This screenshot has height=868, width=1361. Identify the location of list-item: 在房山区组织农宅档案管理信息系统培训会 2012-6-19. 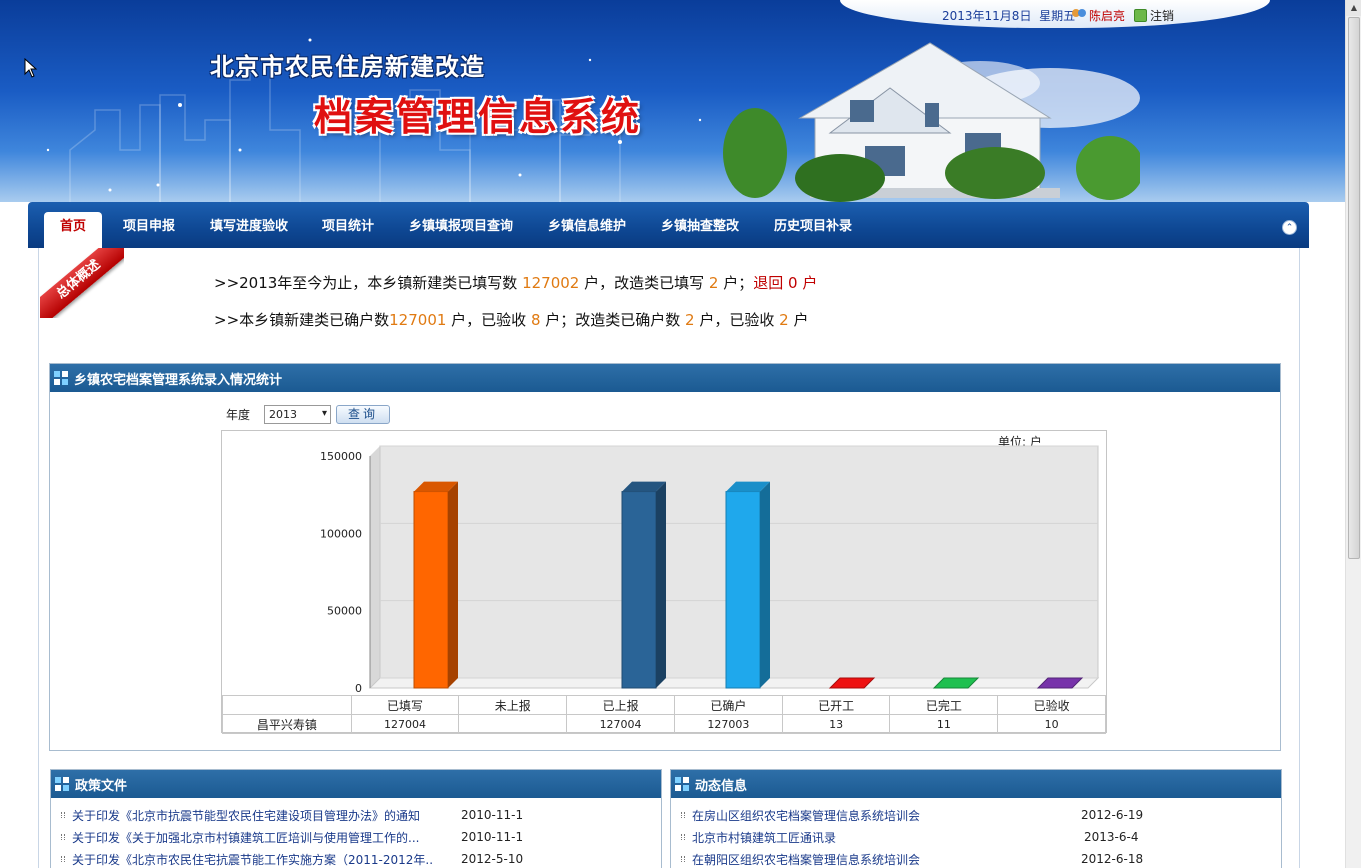
(981, 815).